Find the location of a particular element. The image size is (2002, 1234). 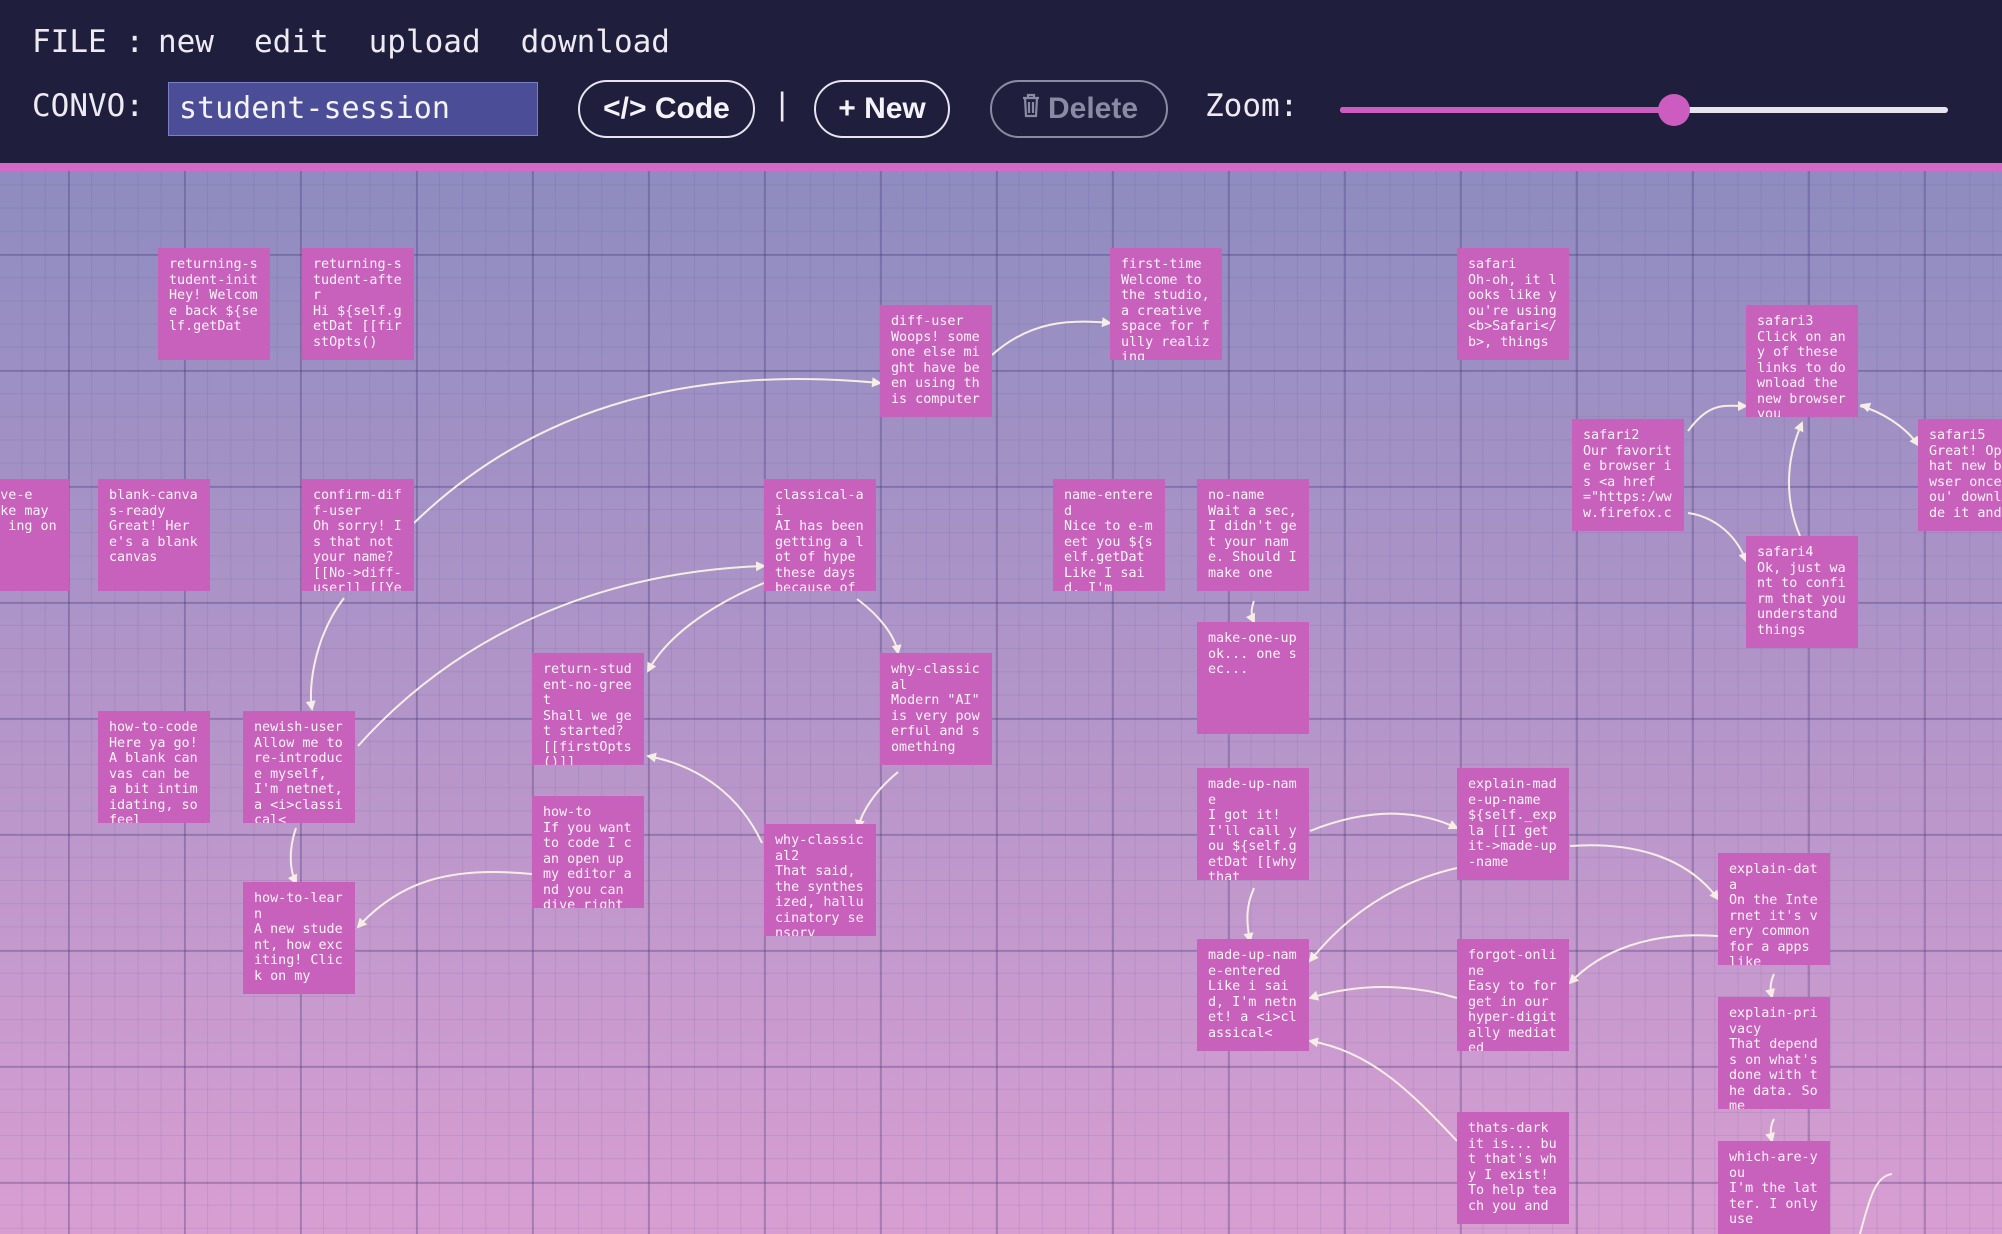

edge-diff-user-to-first-time is located at coordinates (1051, 336).